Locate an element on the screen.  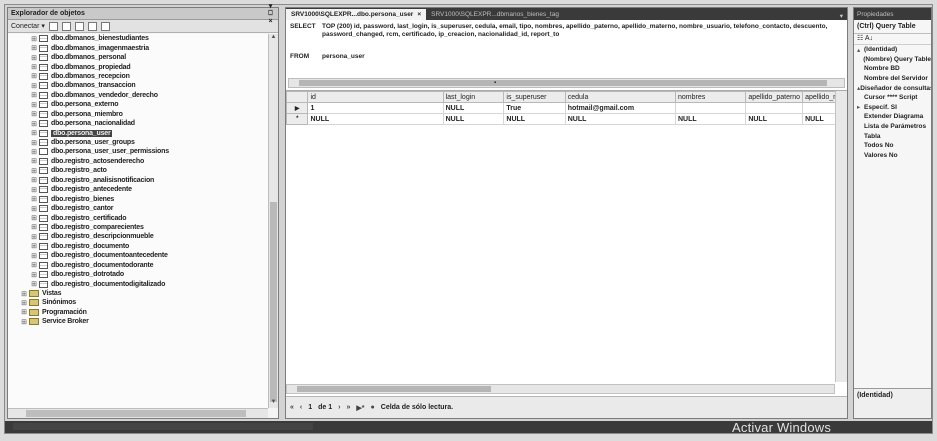
tree-table-node: ⊞ dbo.persona_user_groups is located at coordinates (138, 142).